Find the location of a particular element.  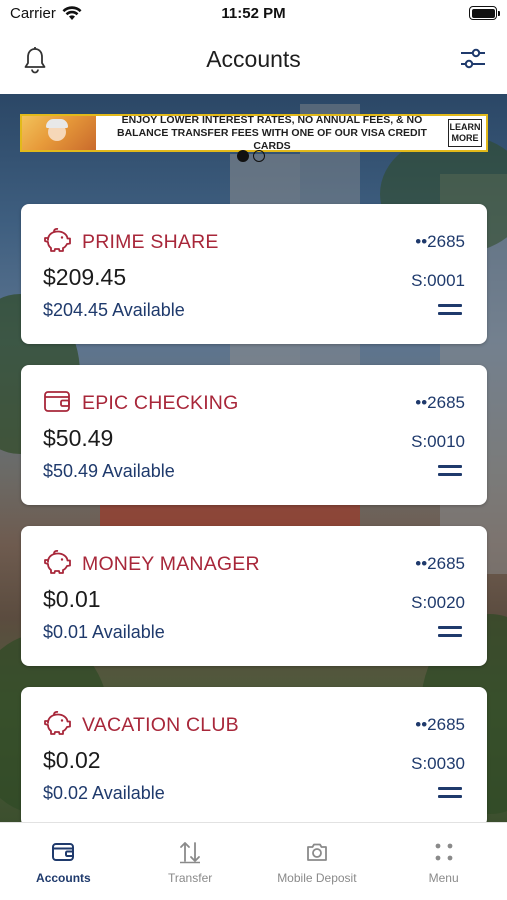

account-name: PRIME SHARE is located at coordinates (150, 242).